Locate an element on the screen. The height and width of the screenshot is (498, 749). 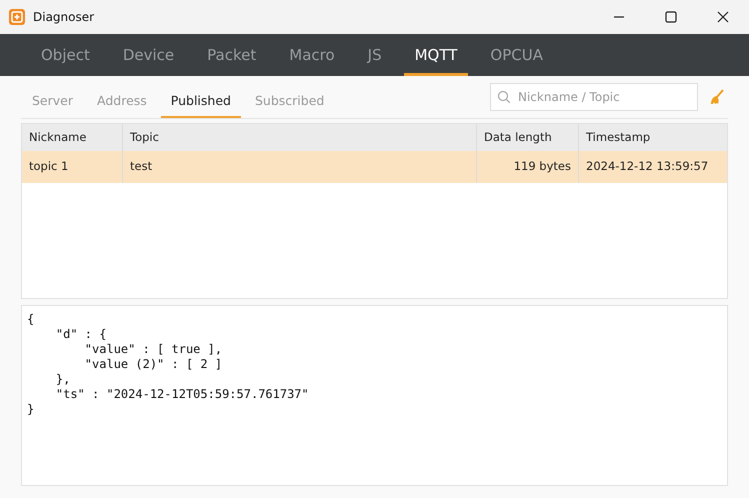
tab: Macro is located at coordinates (312, 55).